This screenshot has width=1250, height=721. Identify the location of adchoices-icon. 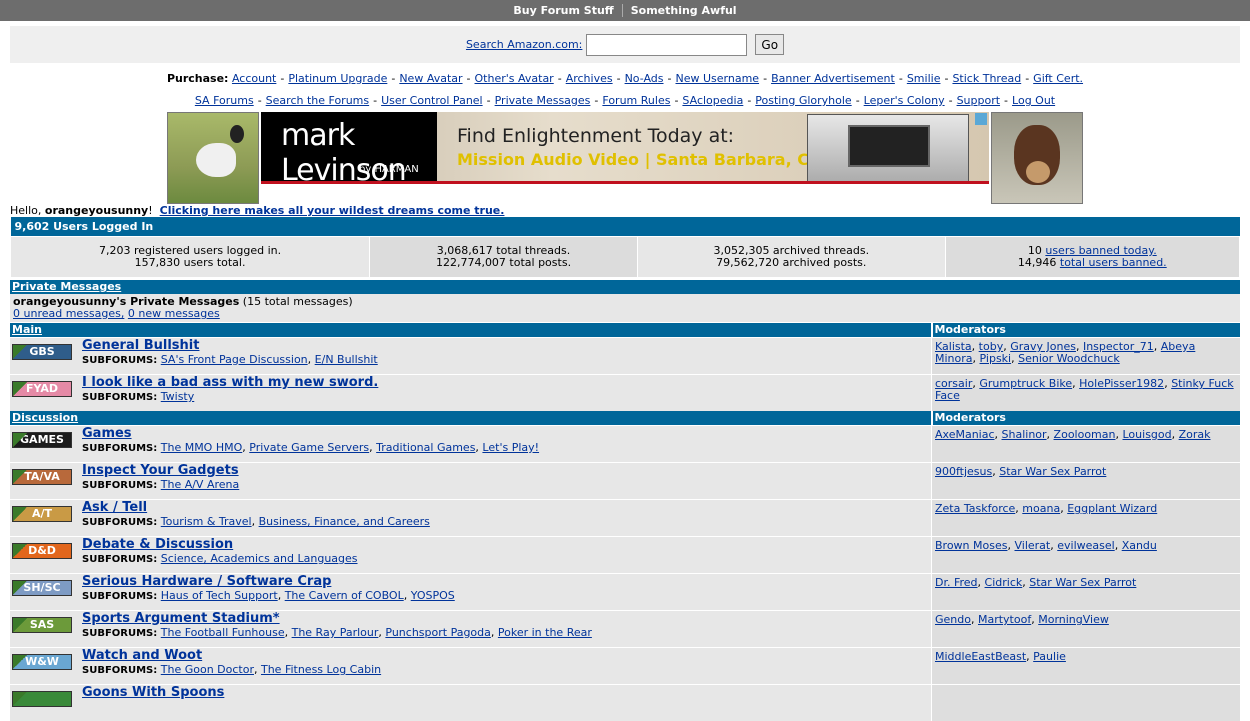
(981, 119).